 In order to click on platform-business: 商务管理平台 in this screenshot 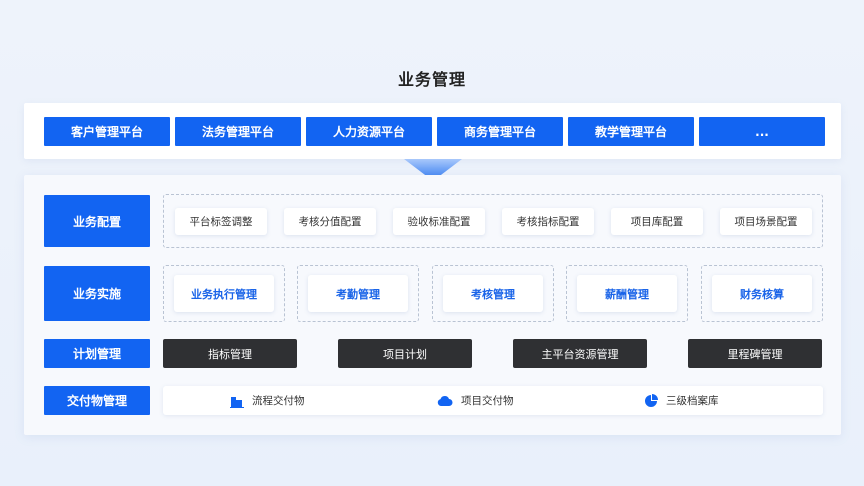, I will do `click(500, 131)`.